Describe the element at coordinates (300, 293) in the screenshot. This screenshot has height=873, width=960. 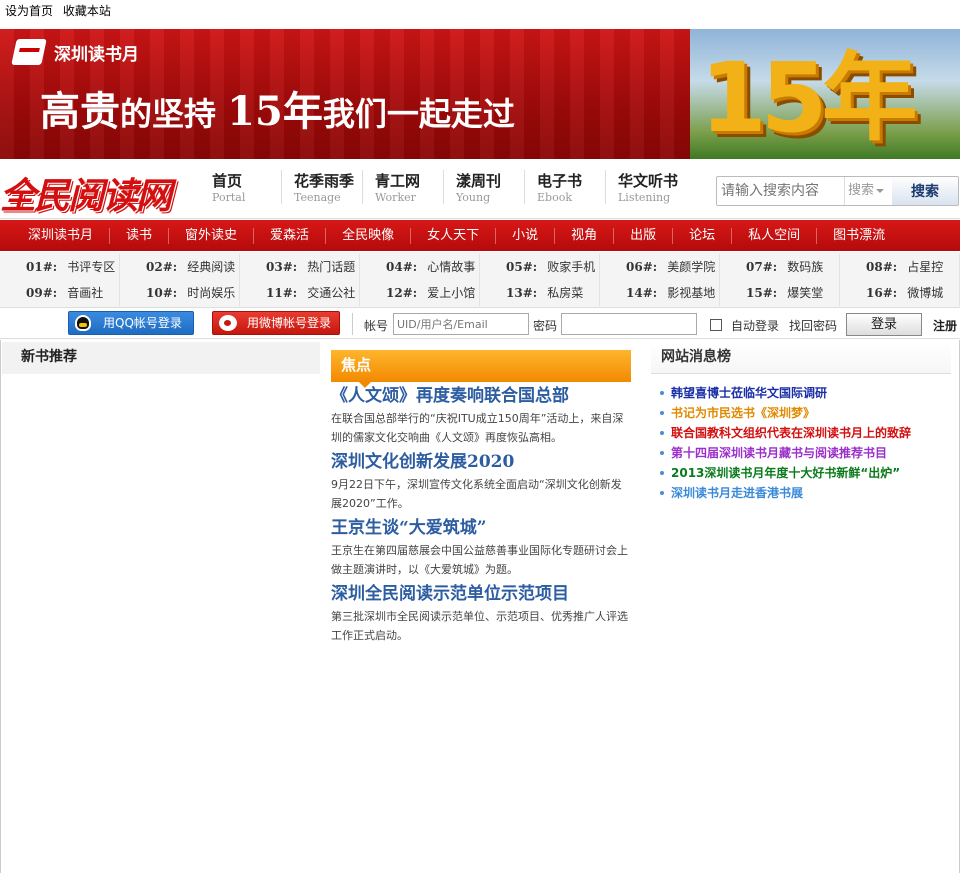
I see `section-link: 11#: 交通公社` at that location.